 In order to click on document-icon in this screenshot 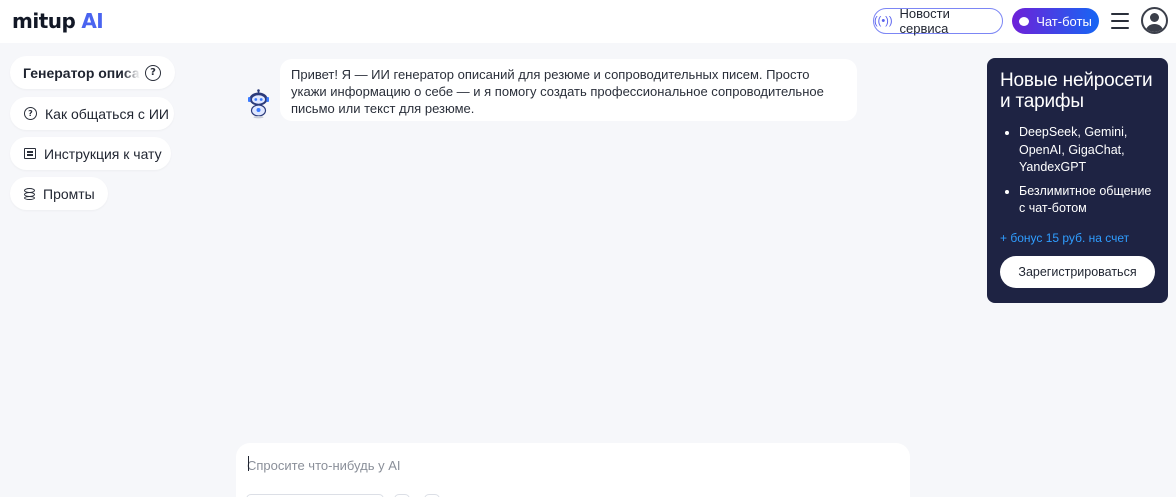, I will do `click(30, 153)`.